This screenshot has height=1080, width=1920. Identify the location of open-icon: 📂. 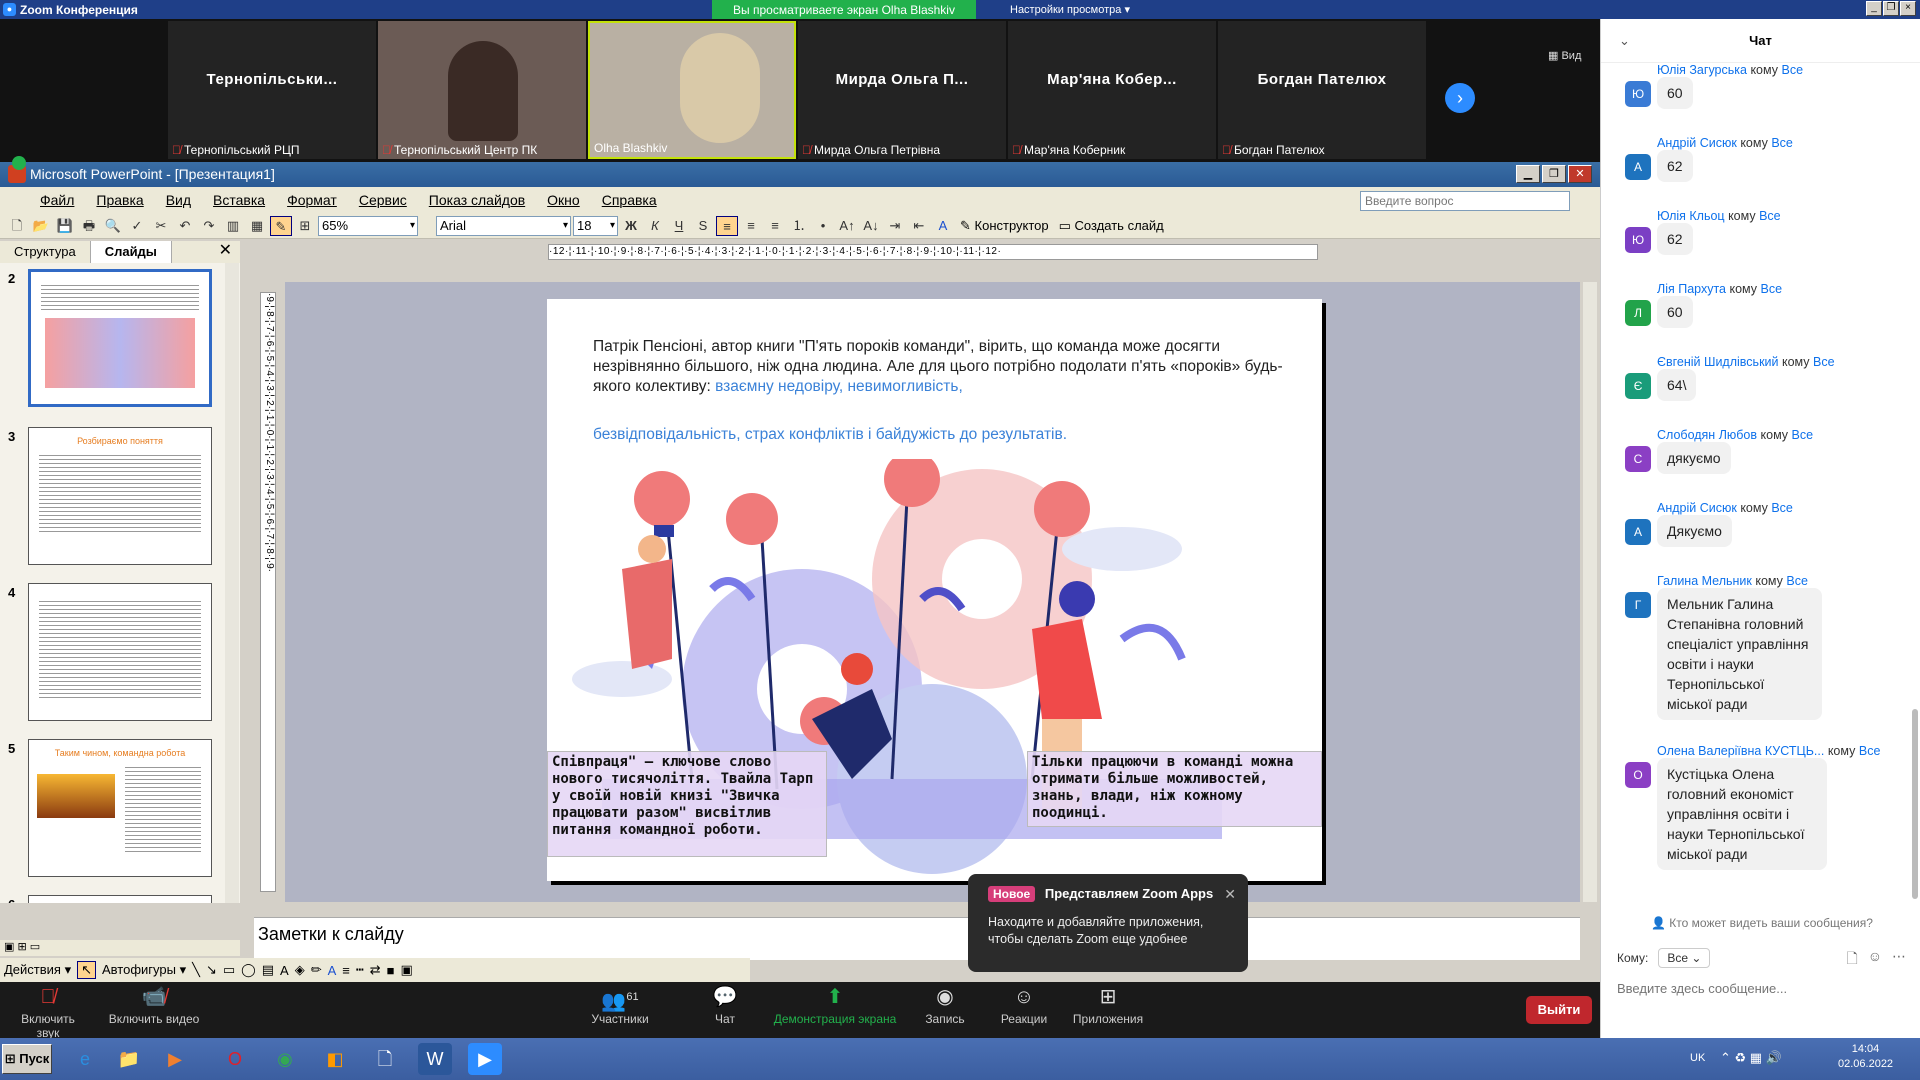
(41, 226).